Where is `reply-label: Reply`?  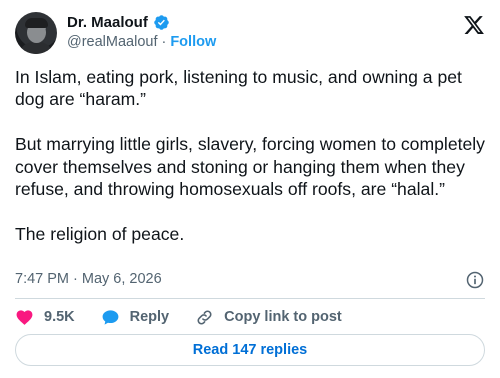
reply-label: Reply is located at coordinates (149, 317).